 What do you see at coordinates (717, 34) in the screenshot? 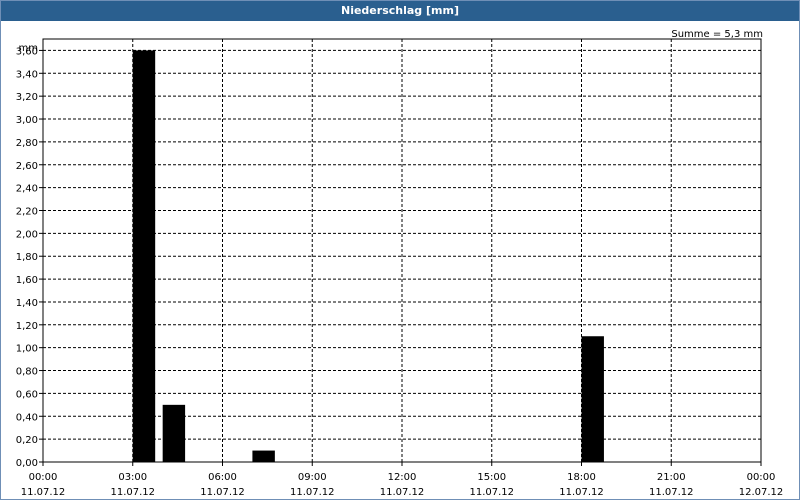
I see `sum-annotation: Summe = 5,3 mm` at bounding box center [717, 34].